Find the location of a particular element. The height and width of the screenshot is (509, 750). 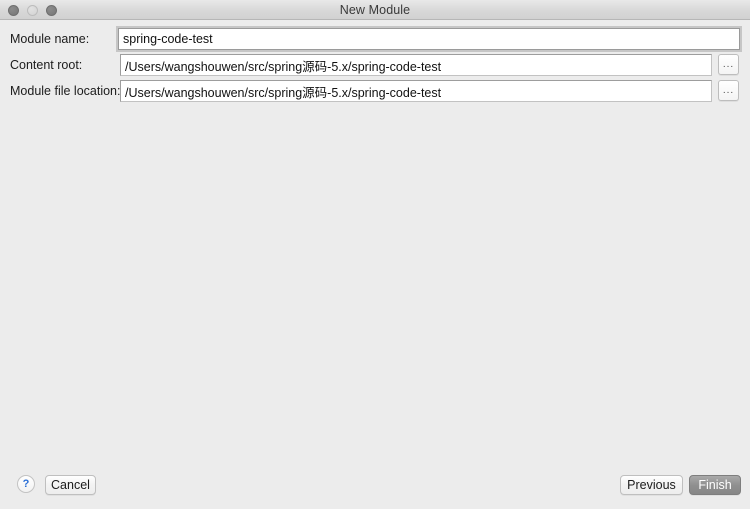

title-bar: New Module is located at coordinates (375, 10).